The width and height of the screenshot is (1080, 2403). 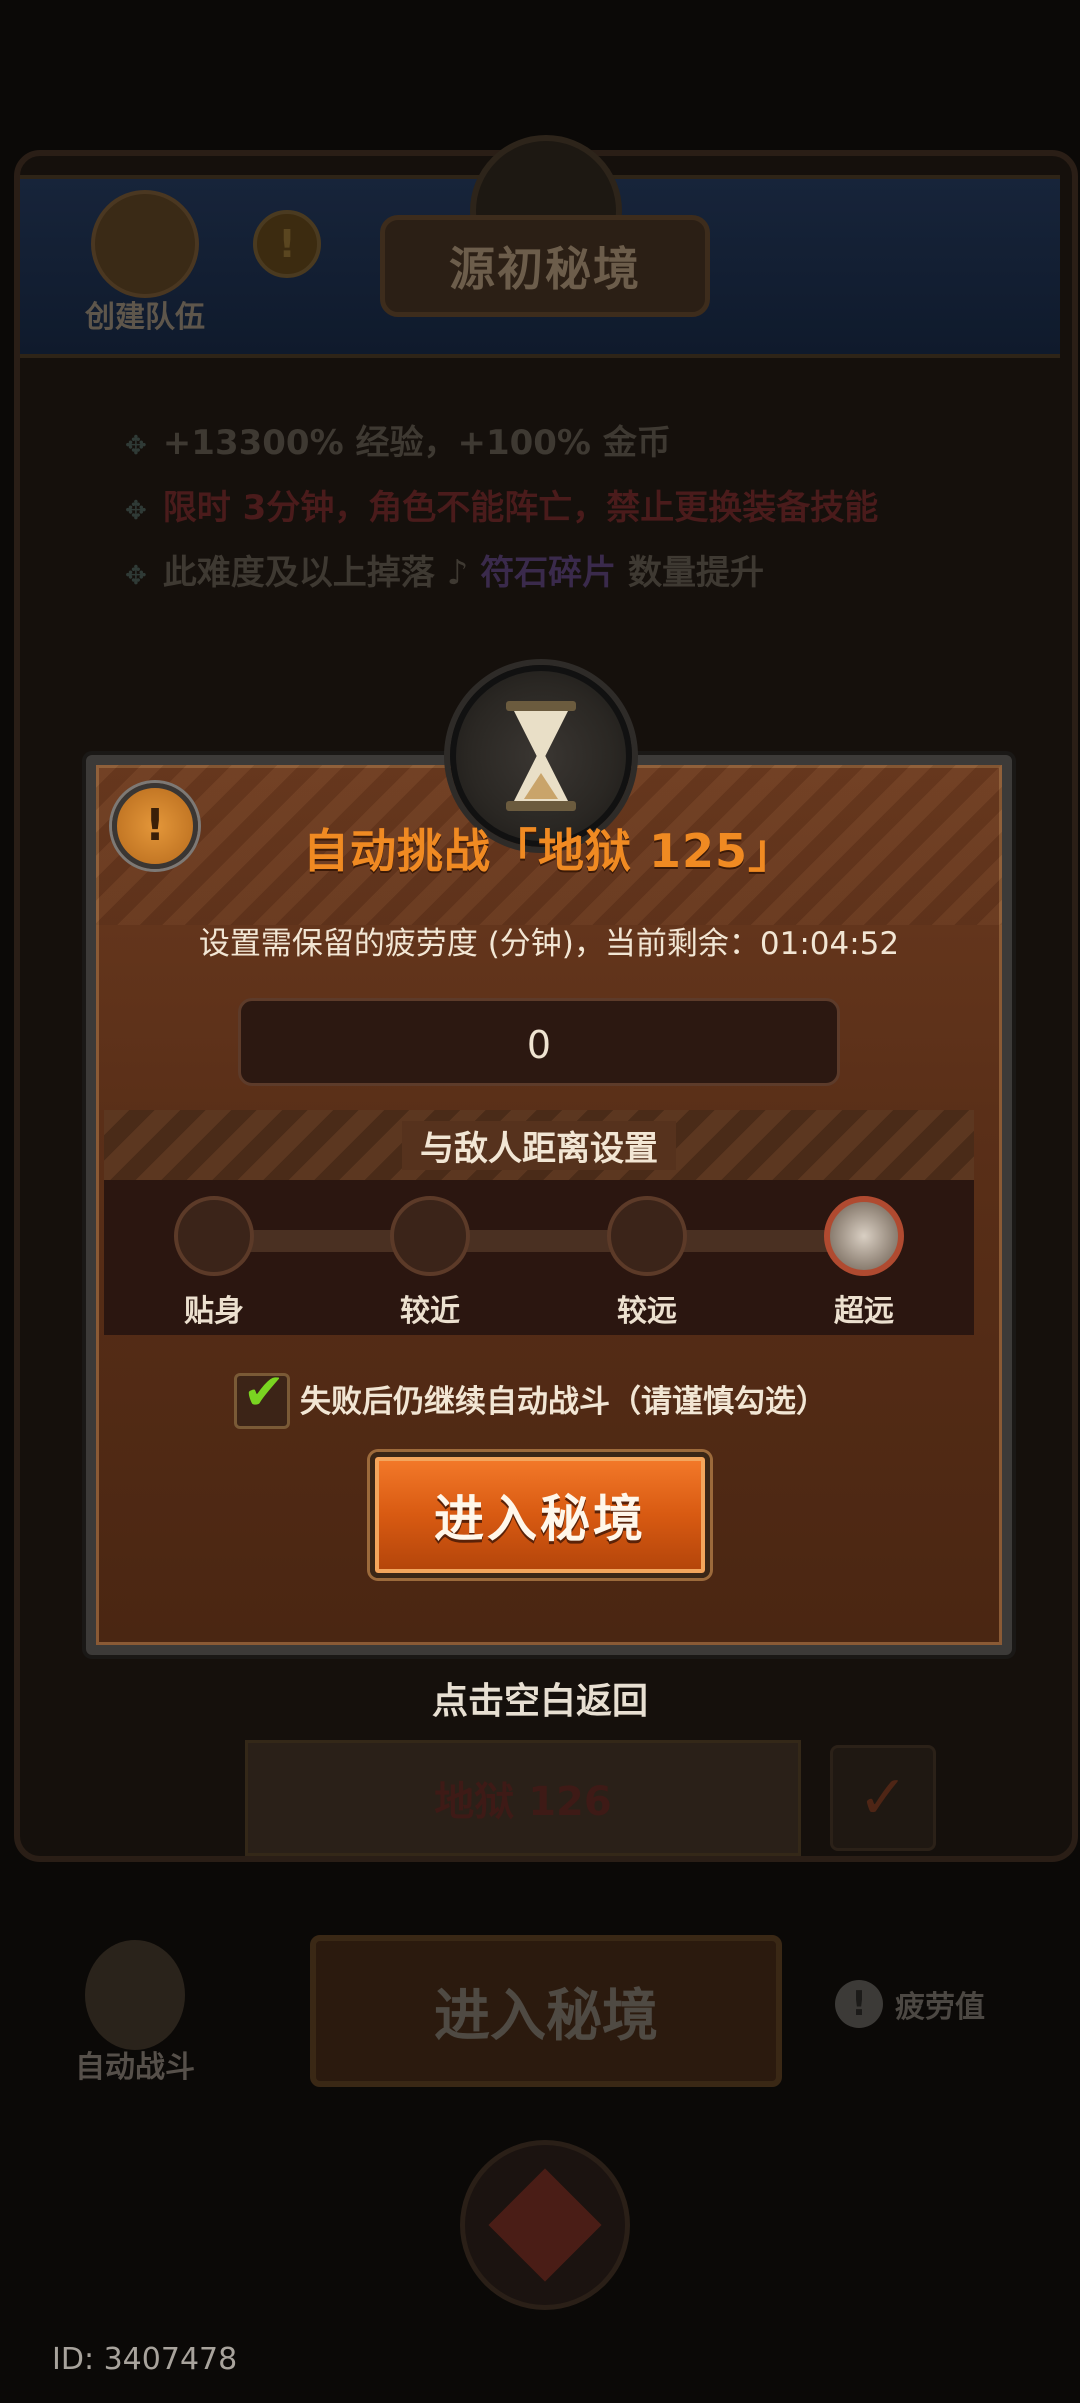 What do you see at coordinates (546, 2011) in the screenshot?
I see `background-enter-button: 进入秘境` at bounding box center [546, 2011].